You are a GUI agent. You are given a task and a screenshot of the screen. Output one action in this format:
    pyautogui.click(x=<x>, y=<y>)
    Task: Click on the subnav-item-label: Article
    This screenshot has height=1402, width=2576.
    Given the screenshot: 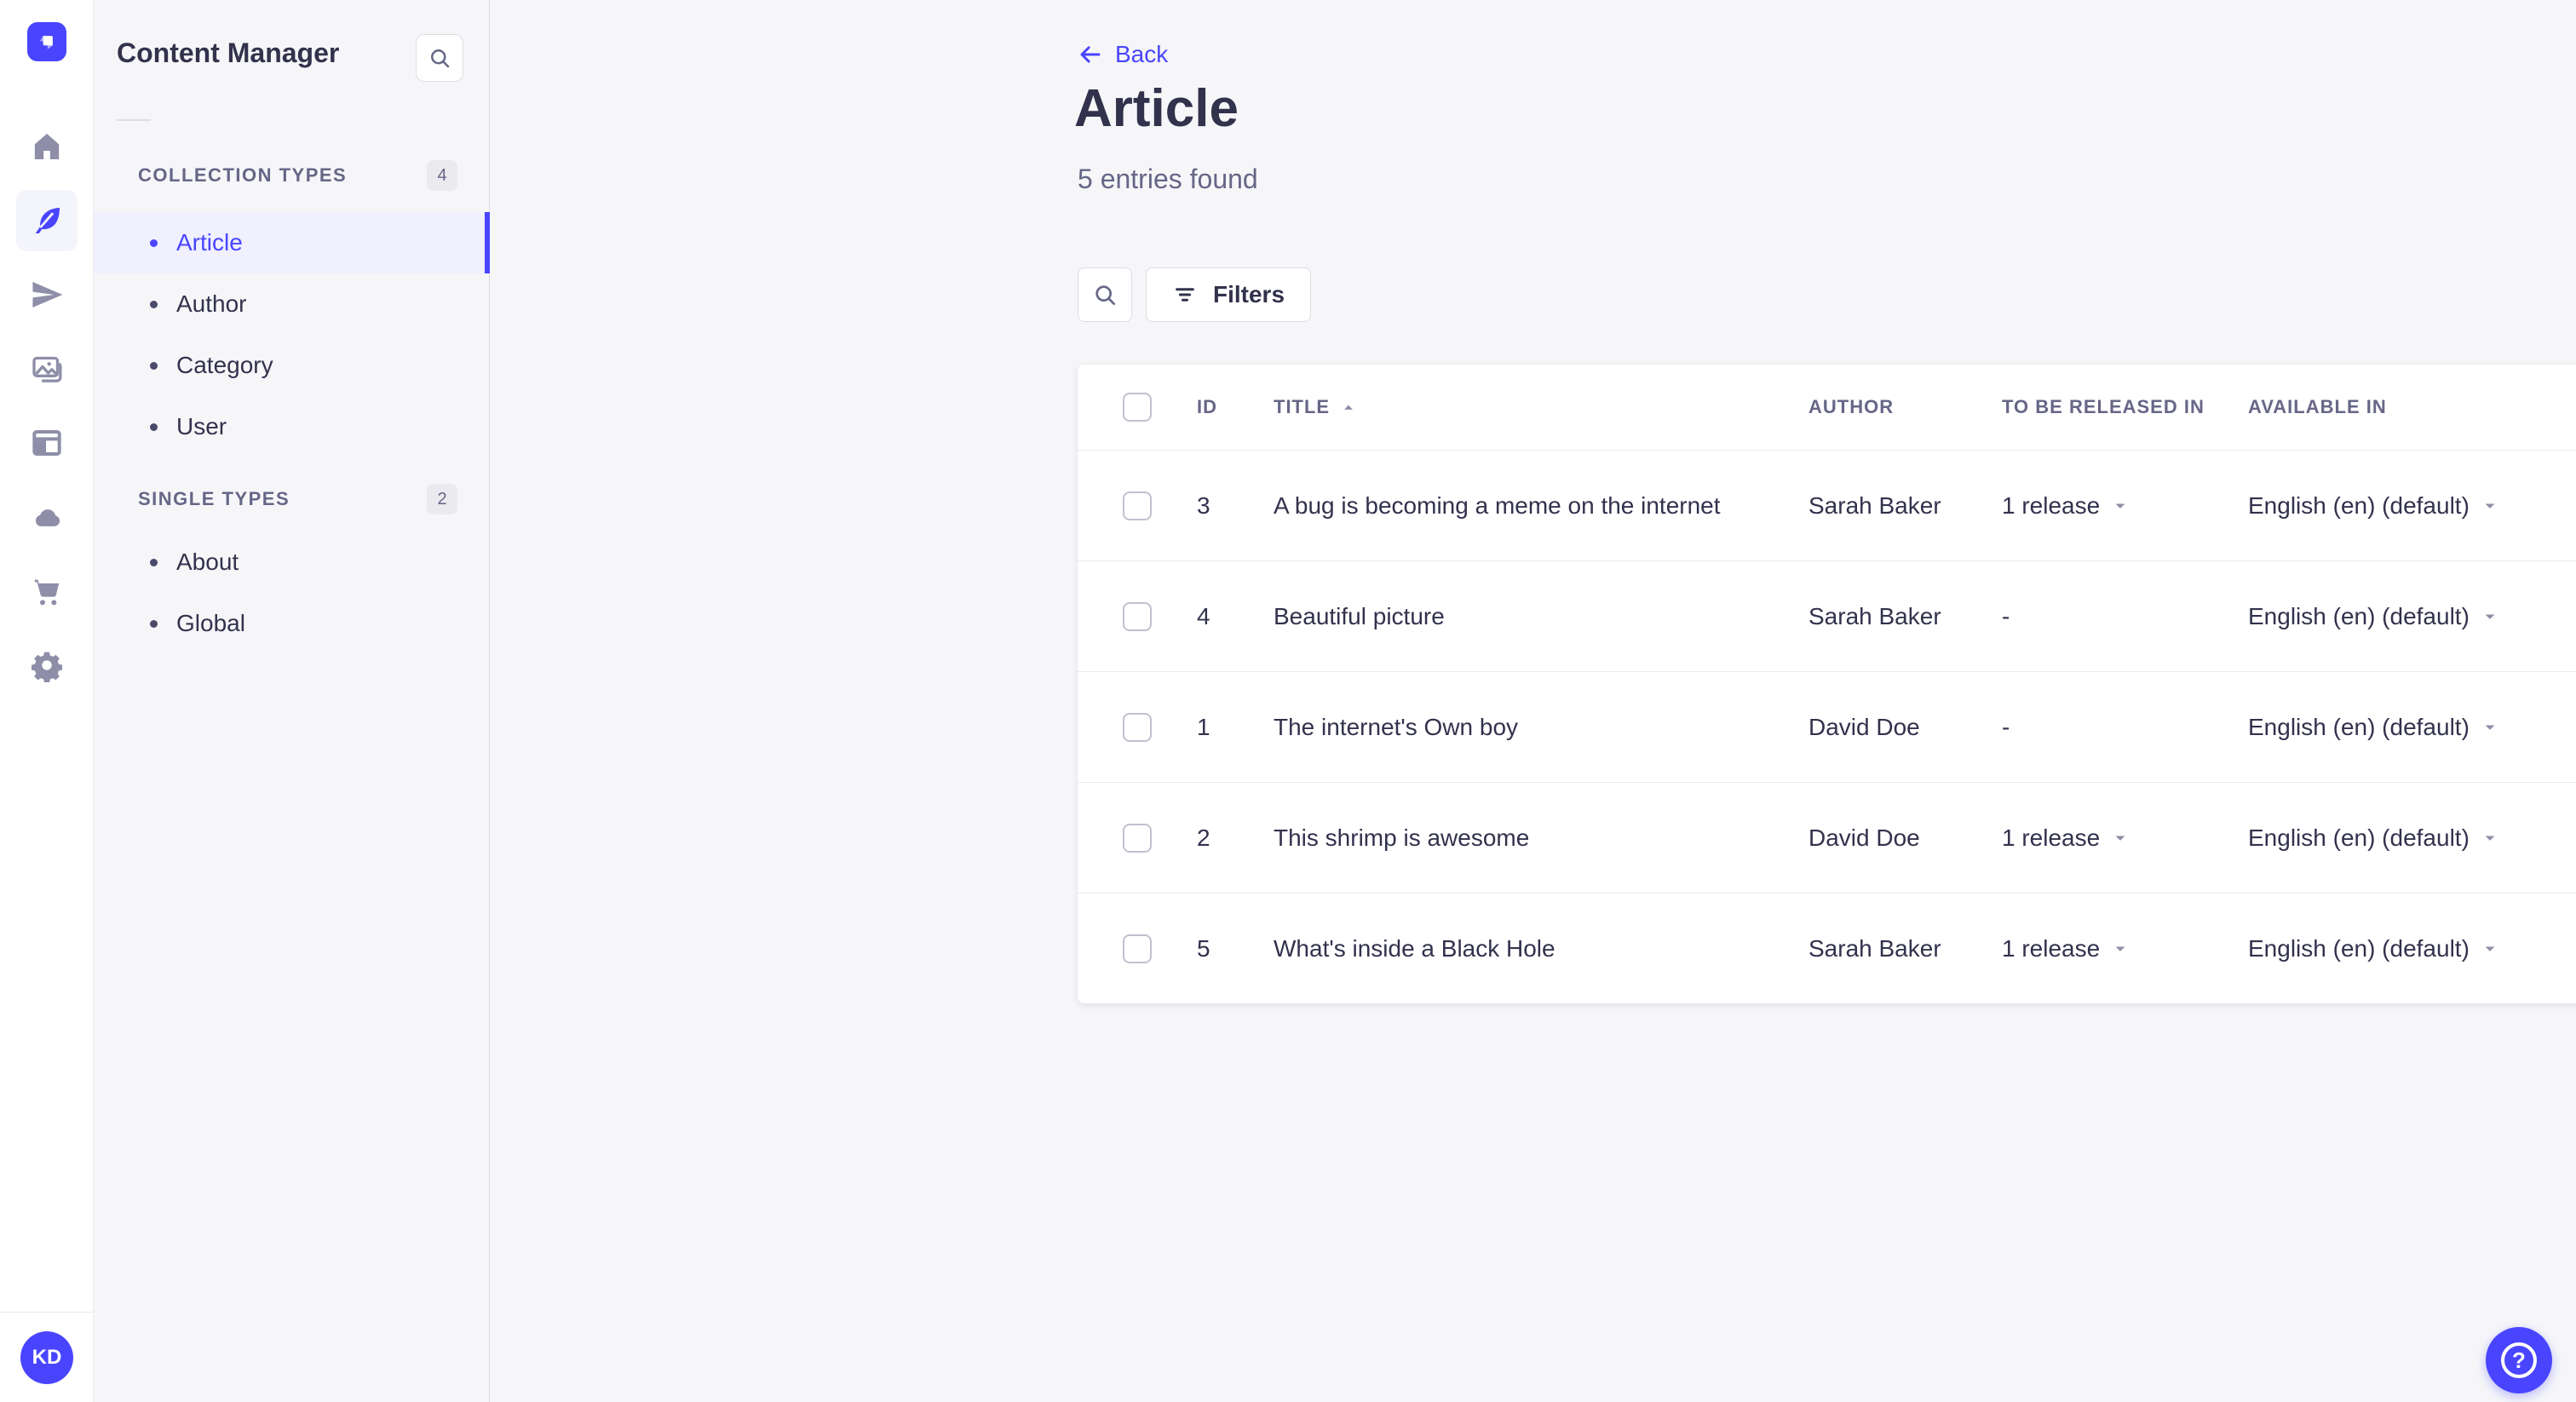 What is the action you would take?
    pyautogui.click(x=210, y=242)
    